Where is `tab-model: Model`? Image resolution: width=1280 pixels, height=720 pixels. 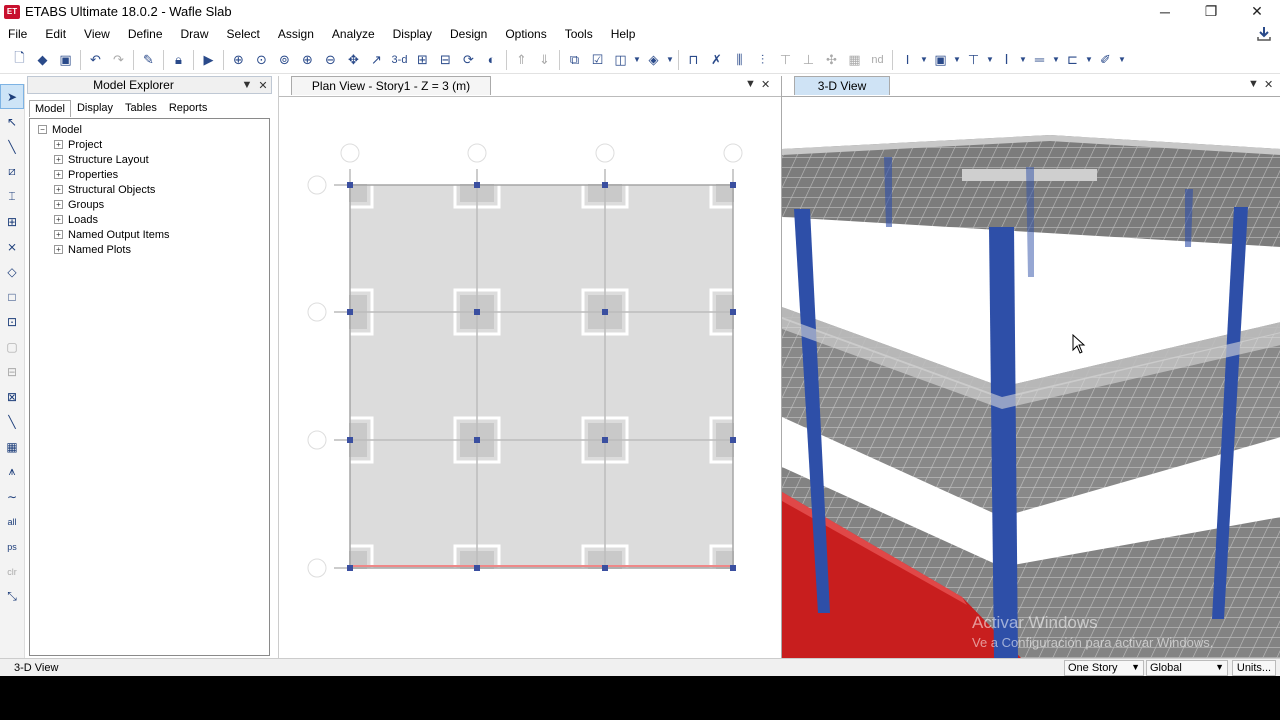
tab-model: Model is located at coordinates (50, 108).